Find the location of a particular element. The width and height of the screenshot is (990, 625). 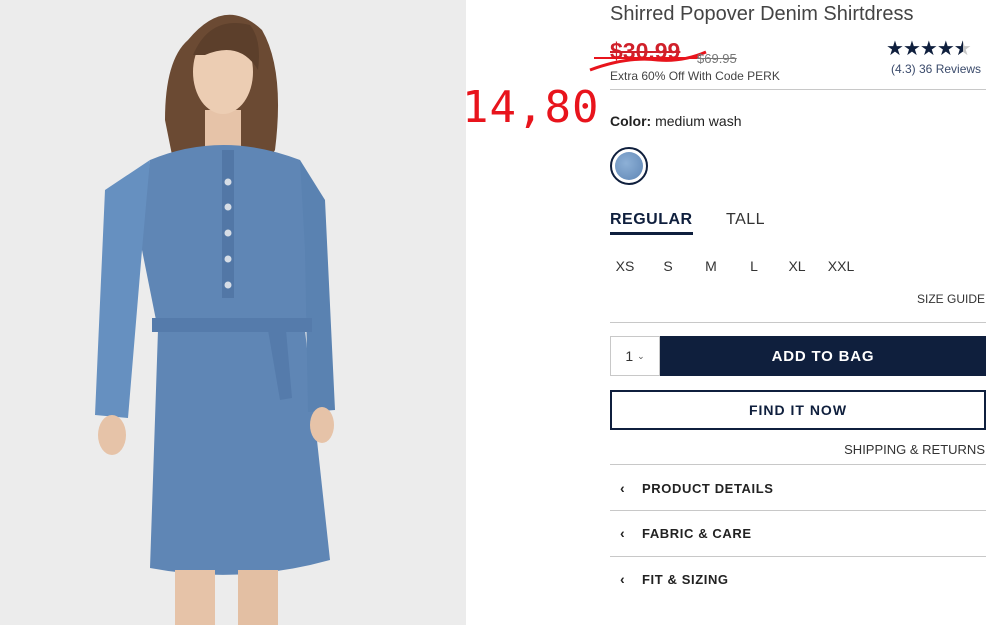

reviews-link: (4.3) 36 Reviews is located at coordinates (936, 69).